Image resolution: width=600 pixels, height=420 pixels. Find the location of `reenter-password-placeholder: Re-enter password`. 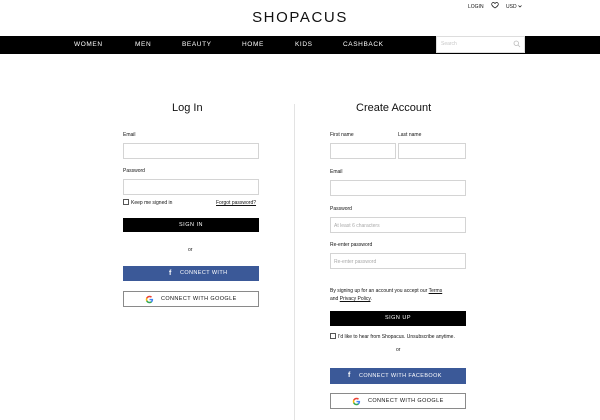

reenter-password-placeholder: Re-enter password is located at coordinates (355, 262).